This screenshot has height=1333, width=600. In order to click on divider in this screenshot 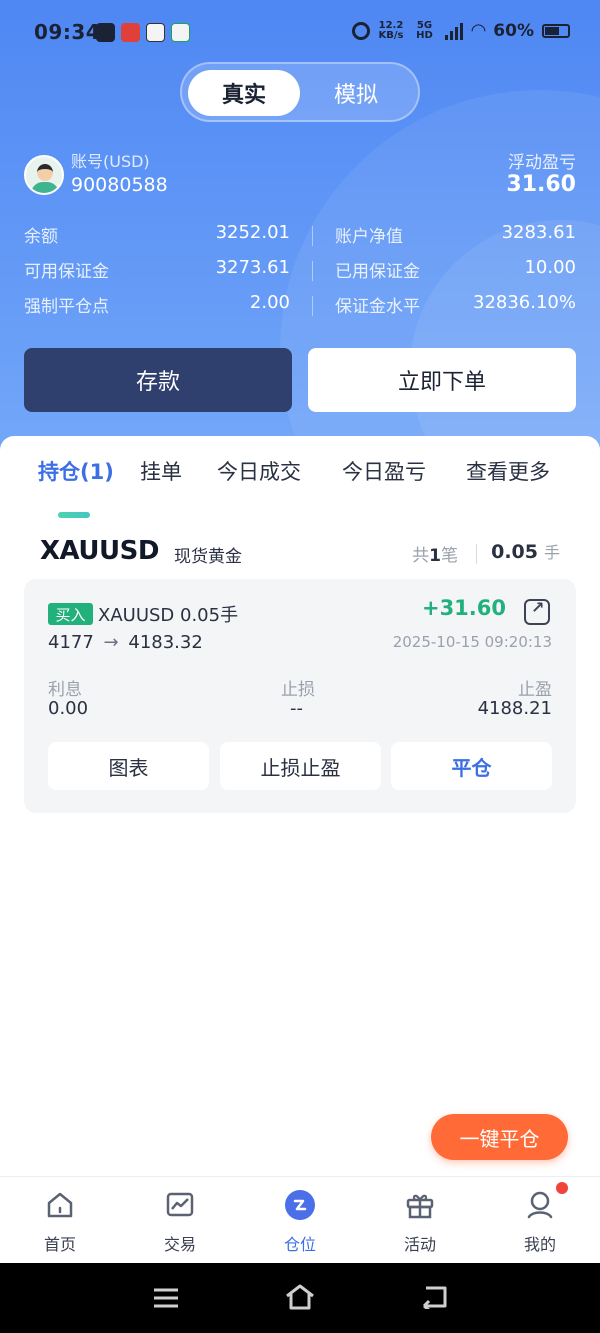, I will do `click(476, 554)`.